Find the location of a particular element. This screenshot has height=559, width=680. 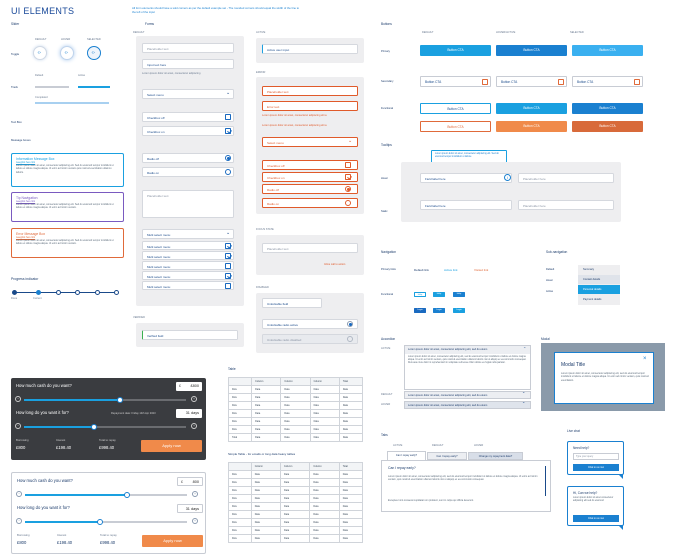

tab-active: Can I repay early? is located at coordinates (406, 455).